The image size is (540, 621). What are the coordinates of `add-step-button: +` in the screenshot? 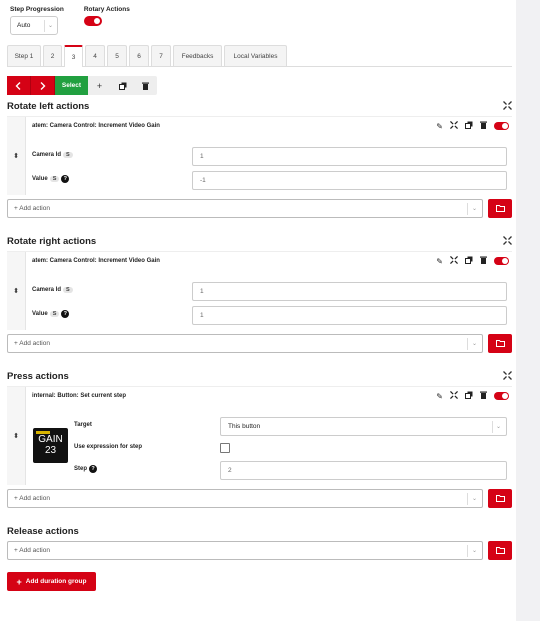 It's located at (99, 85).